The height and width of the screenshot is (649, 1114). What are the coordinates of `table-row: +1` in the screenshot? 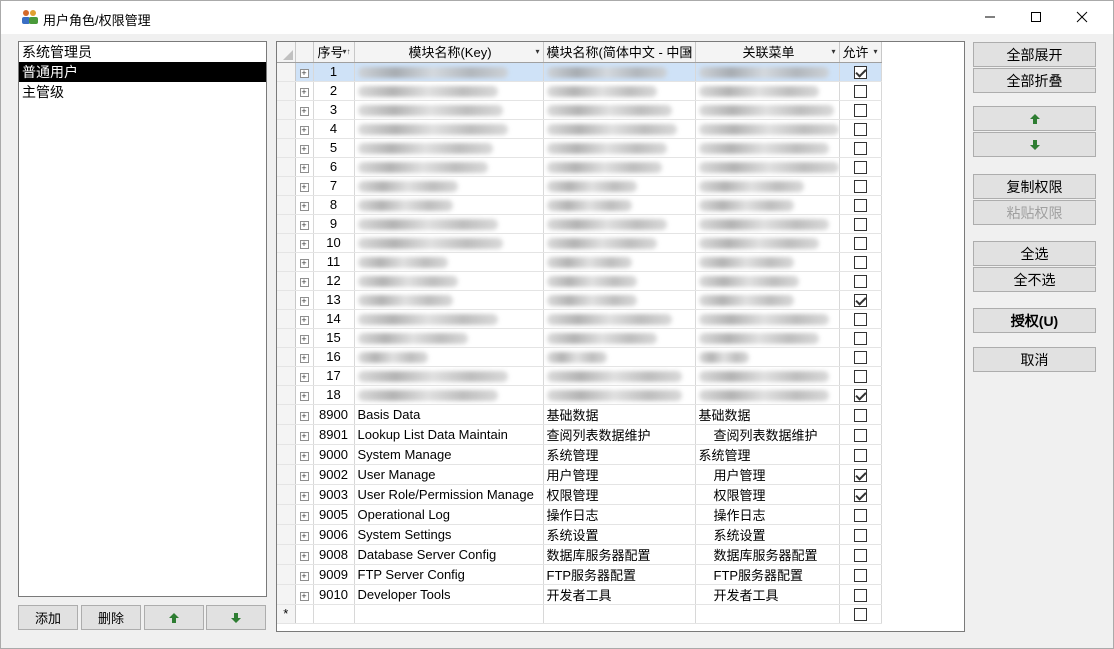 It's located at (579, 72).